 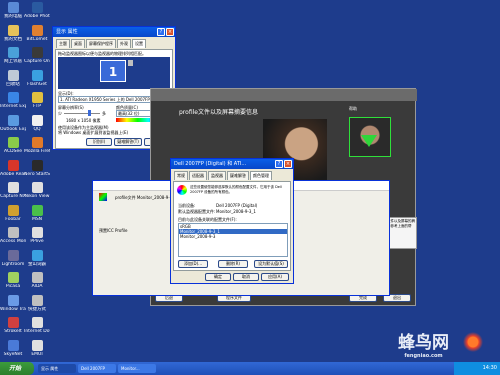 I want to click on desktop-icon: Internet Download, so click(x=37, y=325).